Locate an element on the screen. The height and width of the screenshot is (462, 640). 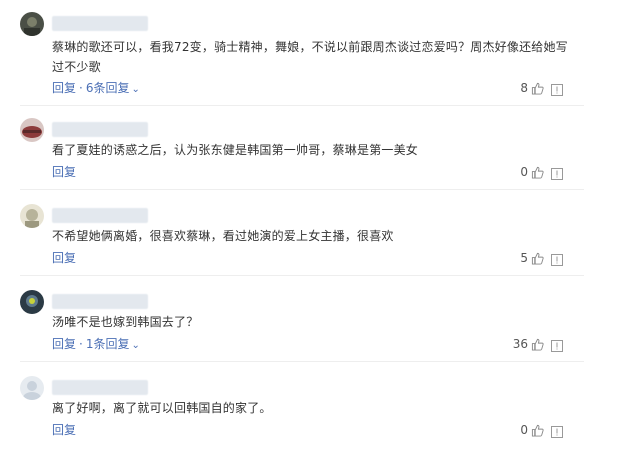
comment-text: 不希望她俩离婚，很喜欢蔡琳，看过她演的爱上女主播，很喜欢 is located at coordinates (223, 236).